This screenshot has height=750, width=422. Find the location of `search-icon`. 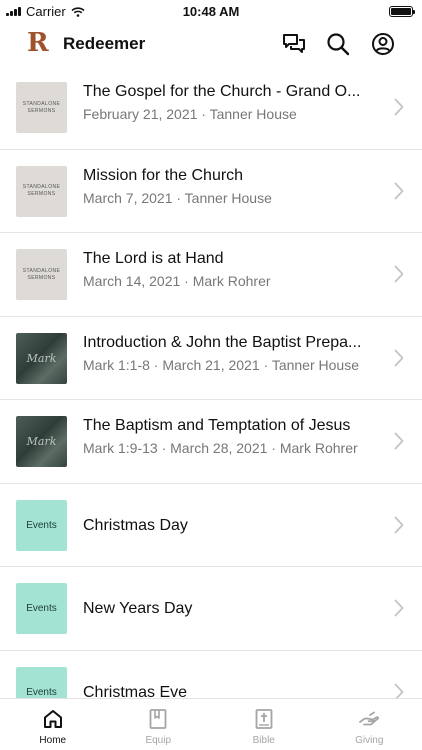

search-icon is located at coordinates (338, 44).